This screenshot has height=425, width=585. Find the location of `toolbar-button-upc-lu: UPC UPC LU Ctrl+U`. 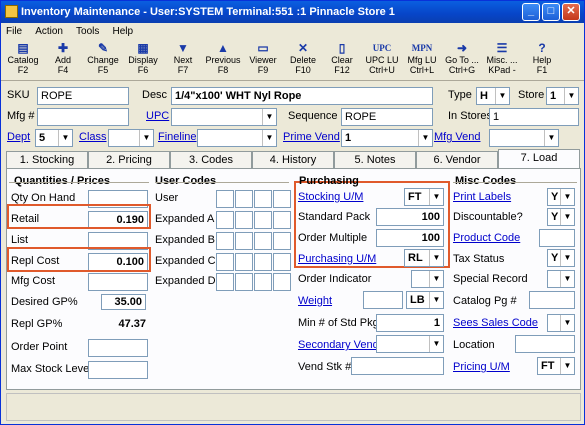

toolbar-button-upc-lu: UPC UPC LU Ctrl+U is located at coordinates (382, 58).